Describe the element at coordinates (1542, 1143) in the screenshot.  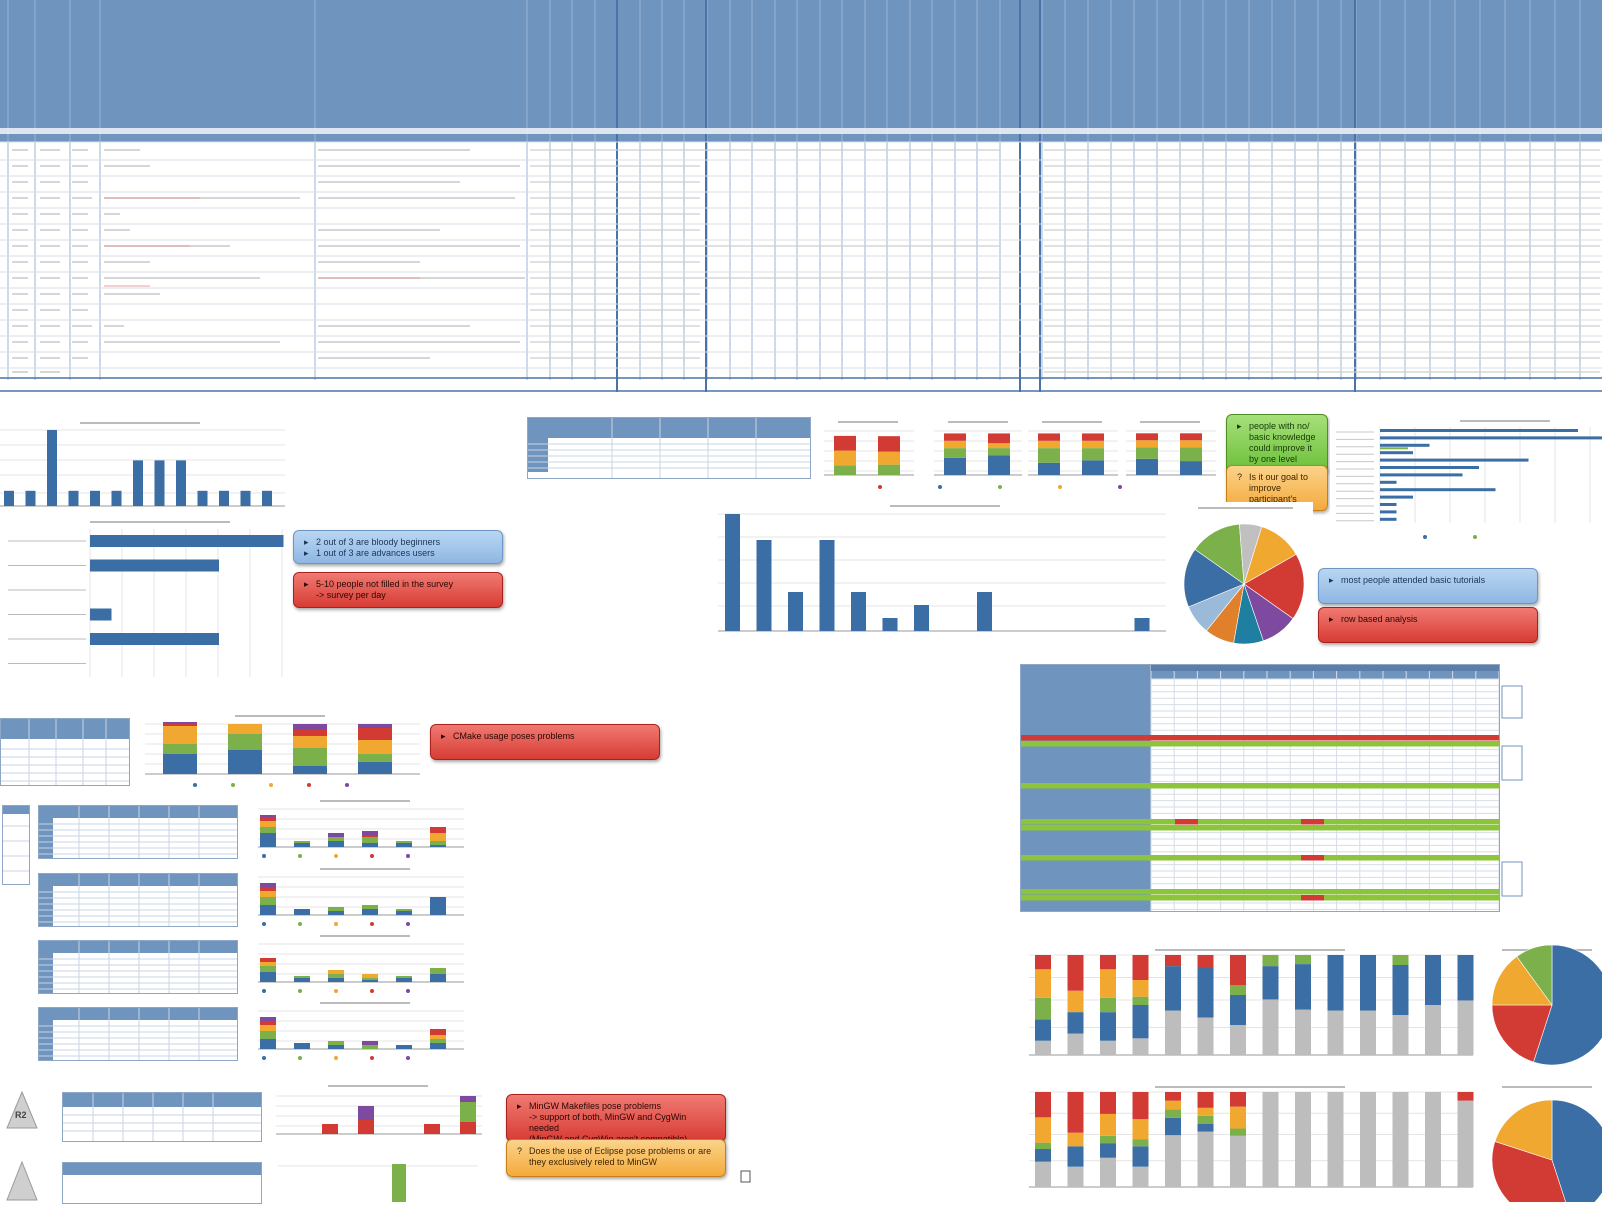
I see `rating-after-pie` at that location.